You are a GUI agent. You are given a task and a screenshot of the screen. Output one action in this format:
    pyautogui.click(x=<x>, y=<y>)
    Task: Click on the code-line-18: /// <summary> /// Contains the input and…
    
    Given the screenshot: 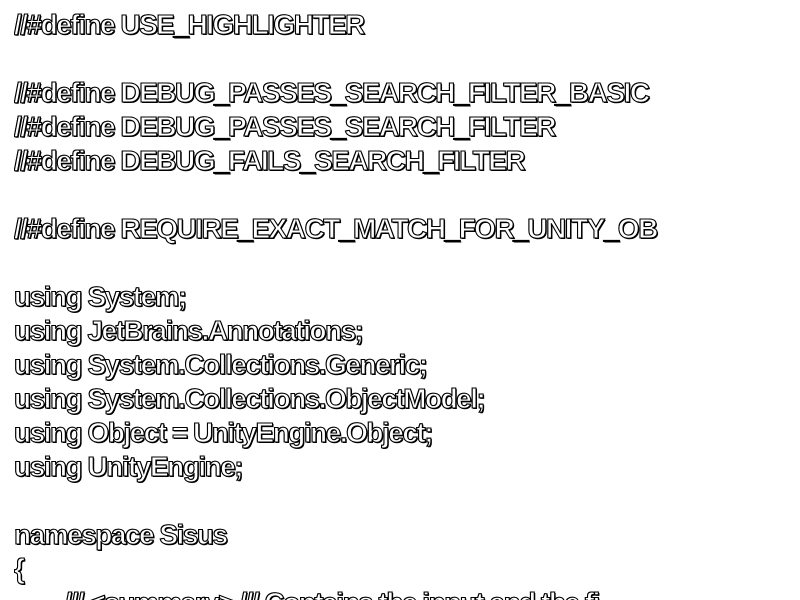 What is the action you would take?
    pyautogui.click(x=407, y=593)
    